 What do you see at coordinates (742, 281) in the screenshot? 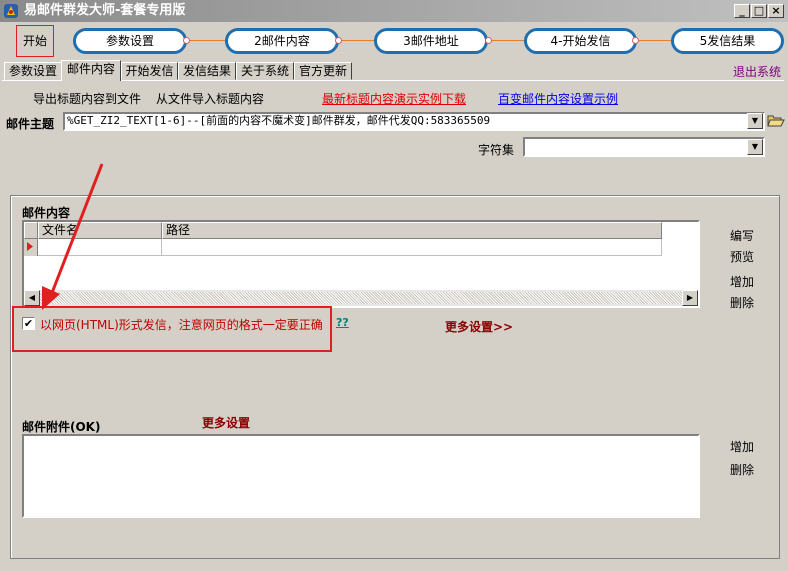
I see `add-content-button: 增加` at bounding box center [742, 281].